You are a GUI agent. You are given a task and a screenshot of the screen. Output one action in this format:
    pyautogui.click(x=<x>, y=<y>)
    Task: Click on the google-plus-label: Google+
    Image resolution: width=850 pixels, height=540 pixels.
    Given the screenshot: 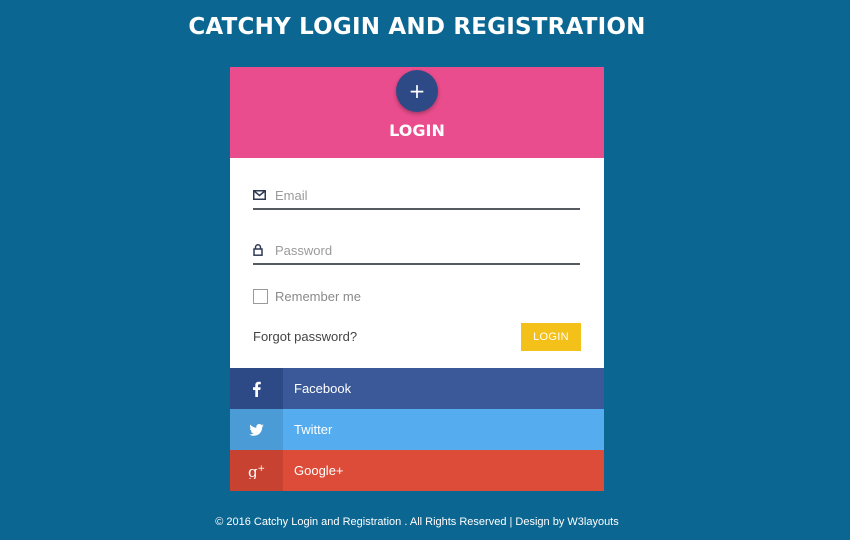 What is the action you would take?
    pyautogui.click(x=319, y=470)
    